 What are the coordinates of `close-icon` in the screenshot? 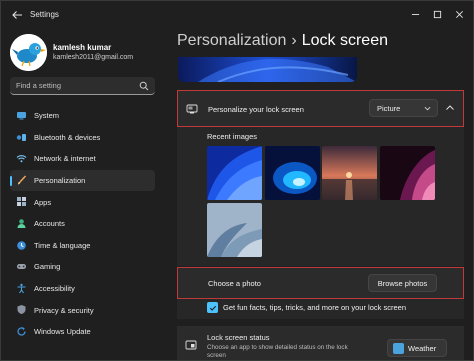 It's located at (459, 14).